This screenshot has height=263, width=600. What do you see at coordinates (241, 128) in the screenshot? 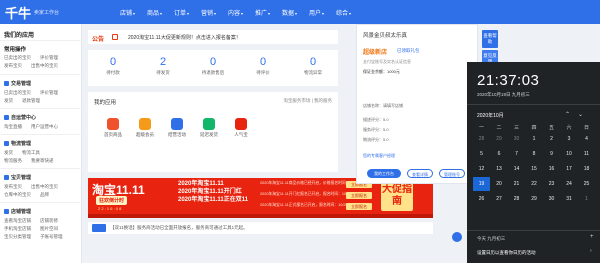
I see `app-tile: 人气宝` at bounding box center [241, 128].